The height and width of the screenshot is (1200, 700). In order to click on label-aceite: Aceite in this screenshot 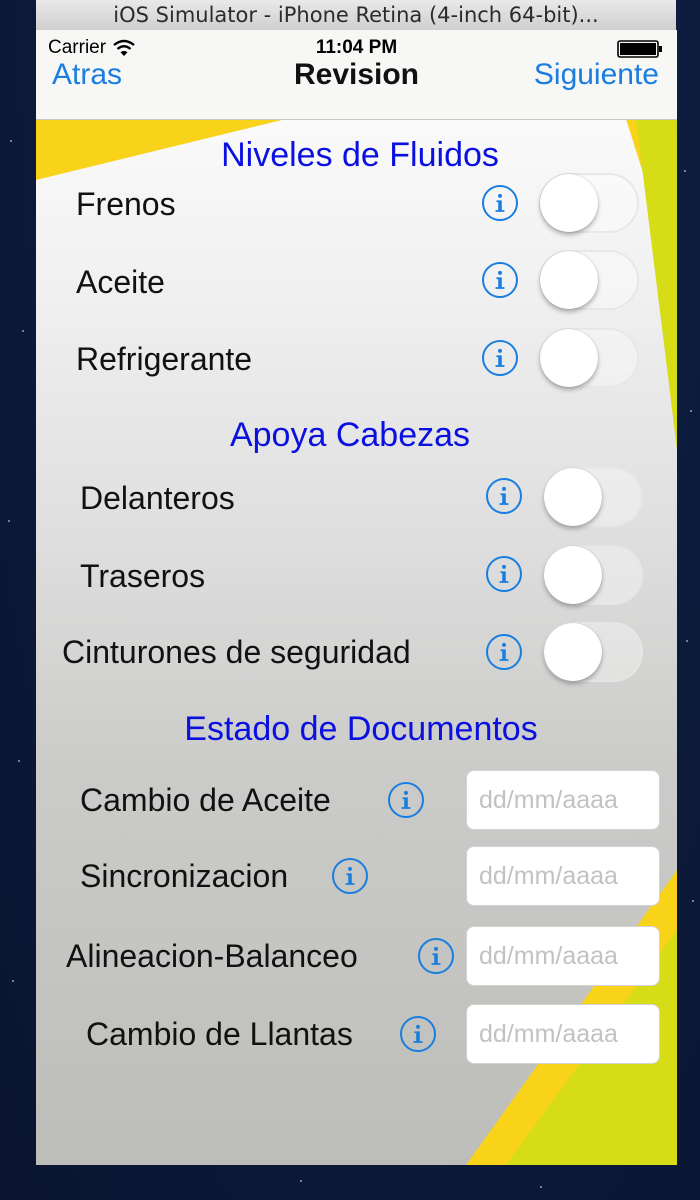, I will do `click(120, 282)`.